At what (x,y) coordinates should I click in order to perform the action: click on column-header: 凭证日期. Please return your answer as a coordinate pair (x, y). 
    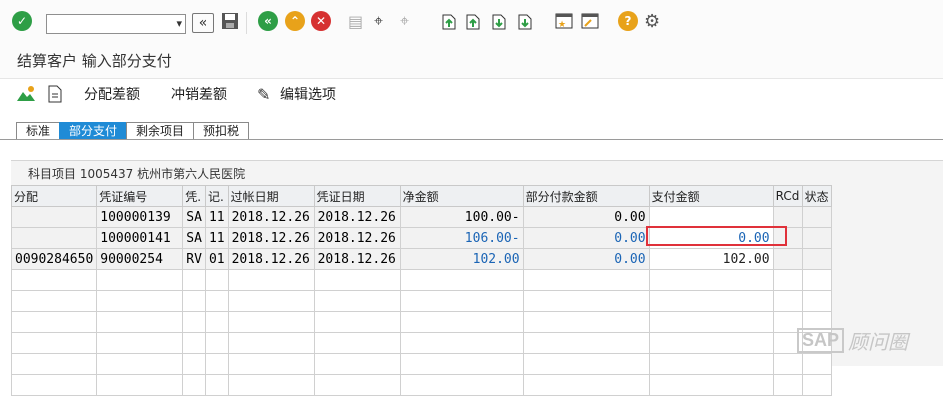
    Looking at the image, I should click on (357, 196).